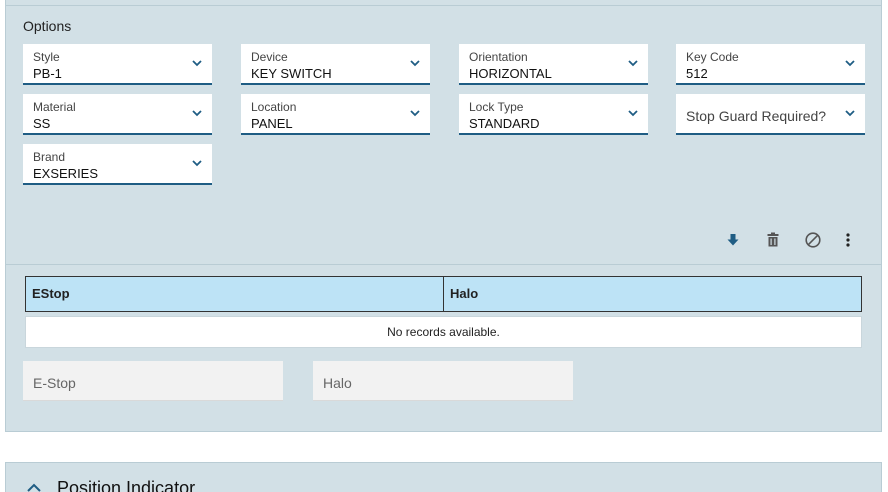  I want to click on position-indicator-panel: Position Indicator, so click(443, 477).